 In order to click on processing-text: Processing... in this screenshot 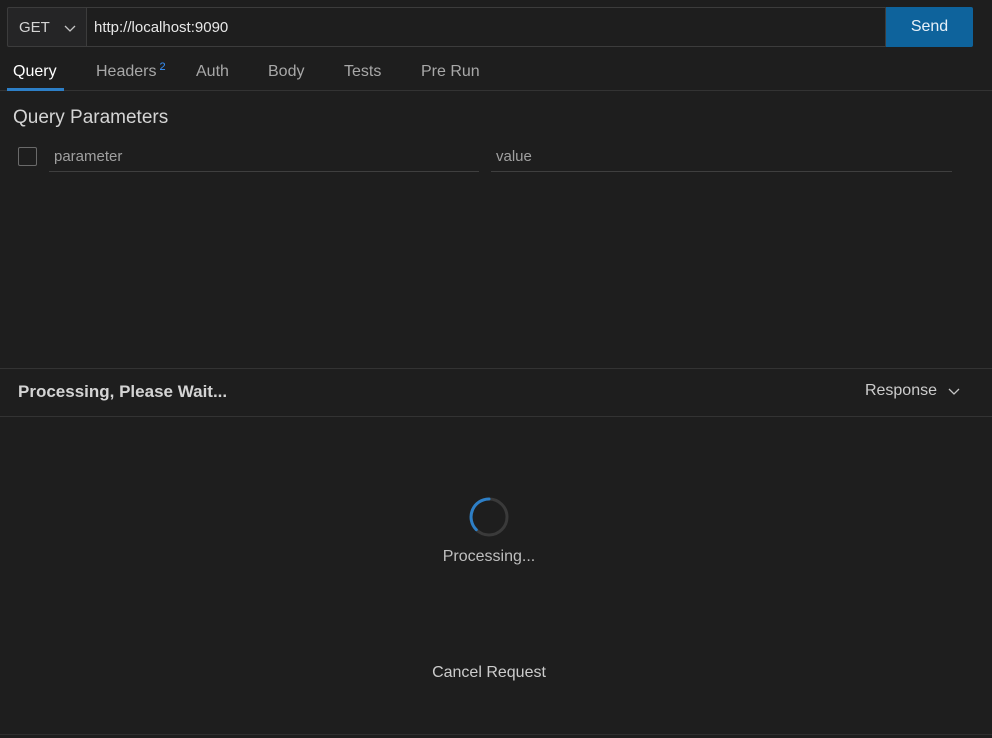, I will do `click(489, 556)`.